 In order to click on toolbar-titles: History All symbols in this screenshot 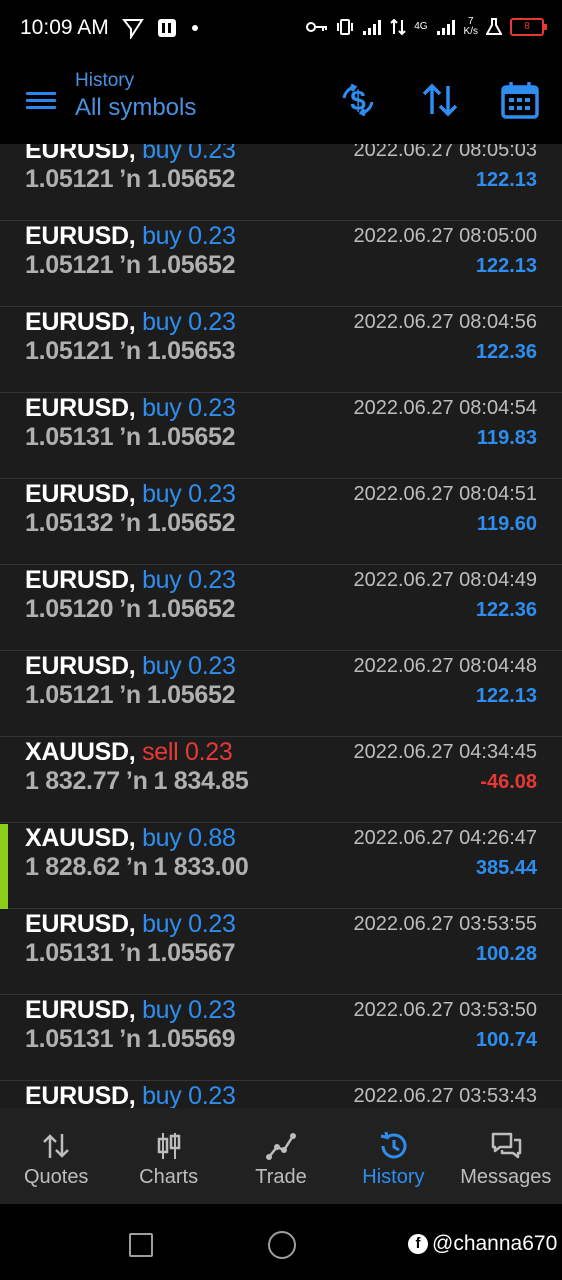, I will do `click(135, 96)`.